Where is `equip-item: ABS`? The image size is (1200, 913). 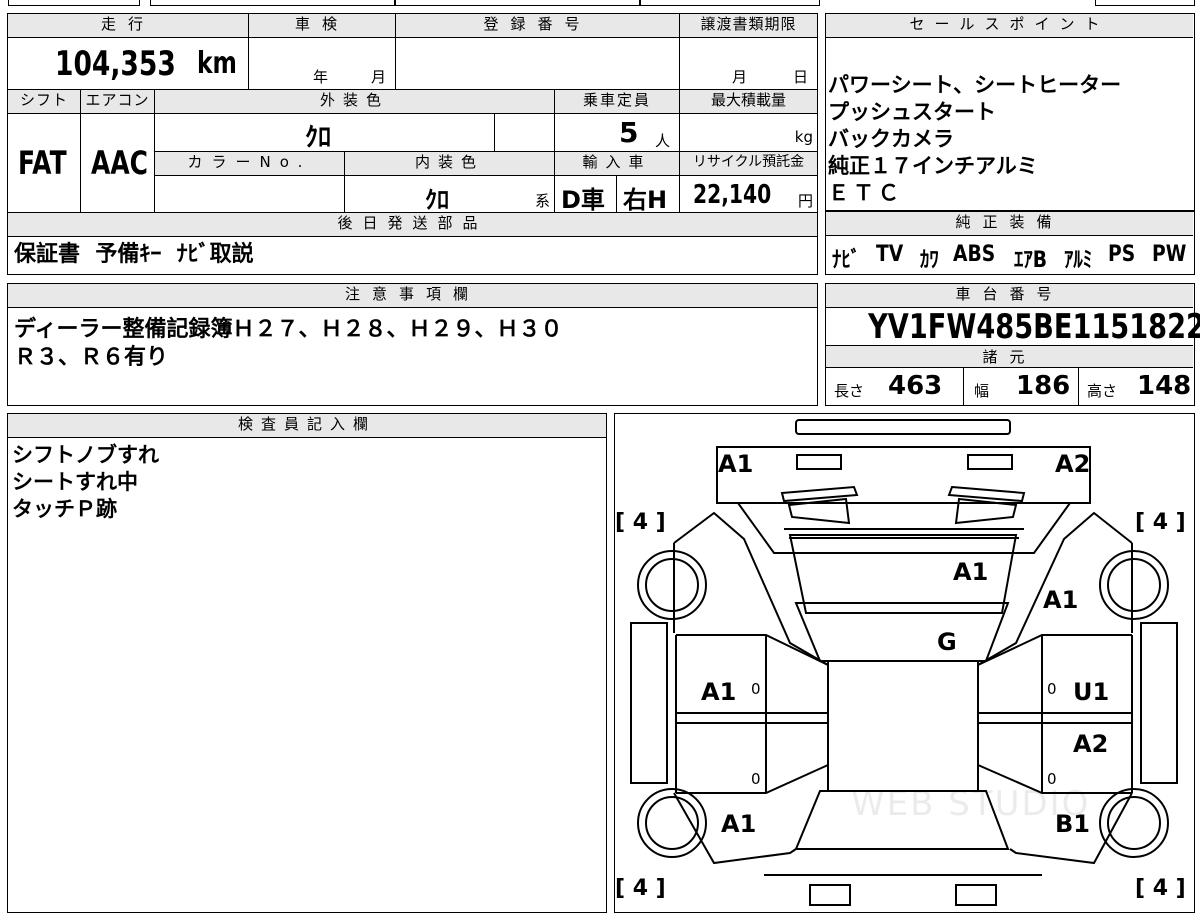
equip-item: ABS is located at coordinates (974, 254).